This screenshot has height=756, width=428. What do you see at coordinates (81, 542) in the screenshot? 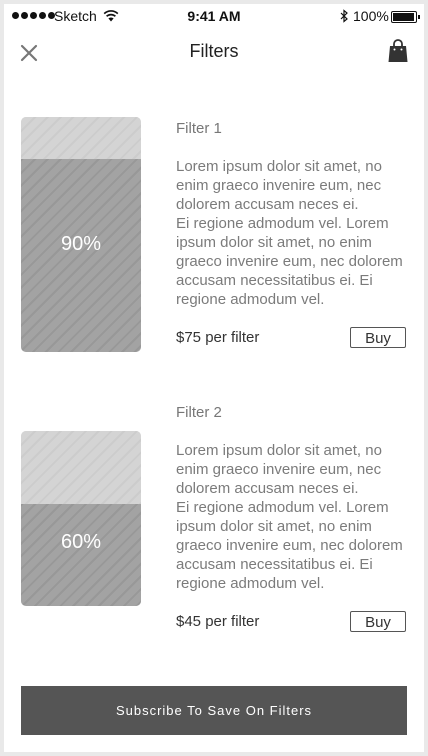
I see `filter-level-label: 60%` at bounding box center [81, 542].